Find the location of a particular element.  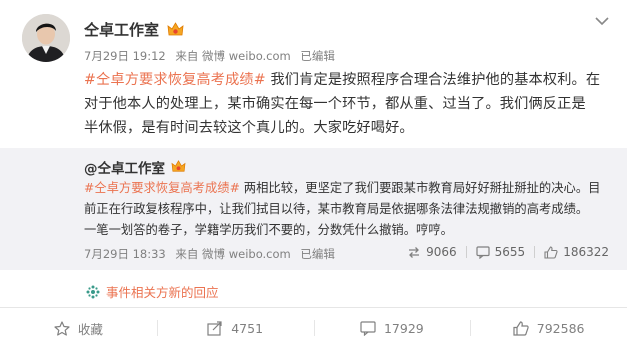

repost-stats: 9066 5655 186322 is located at coordinates (508, 252).